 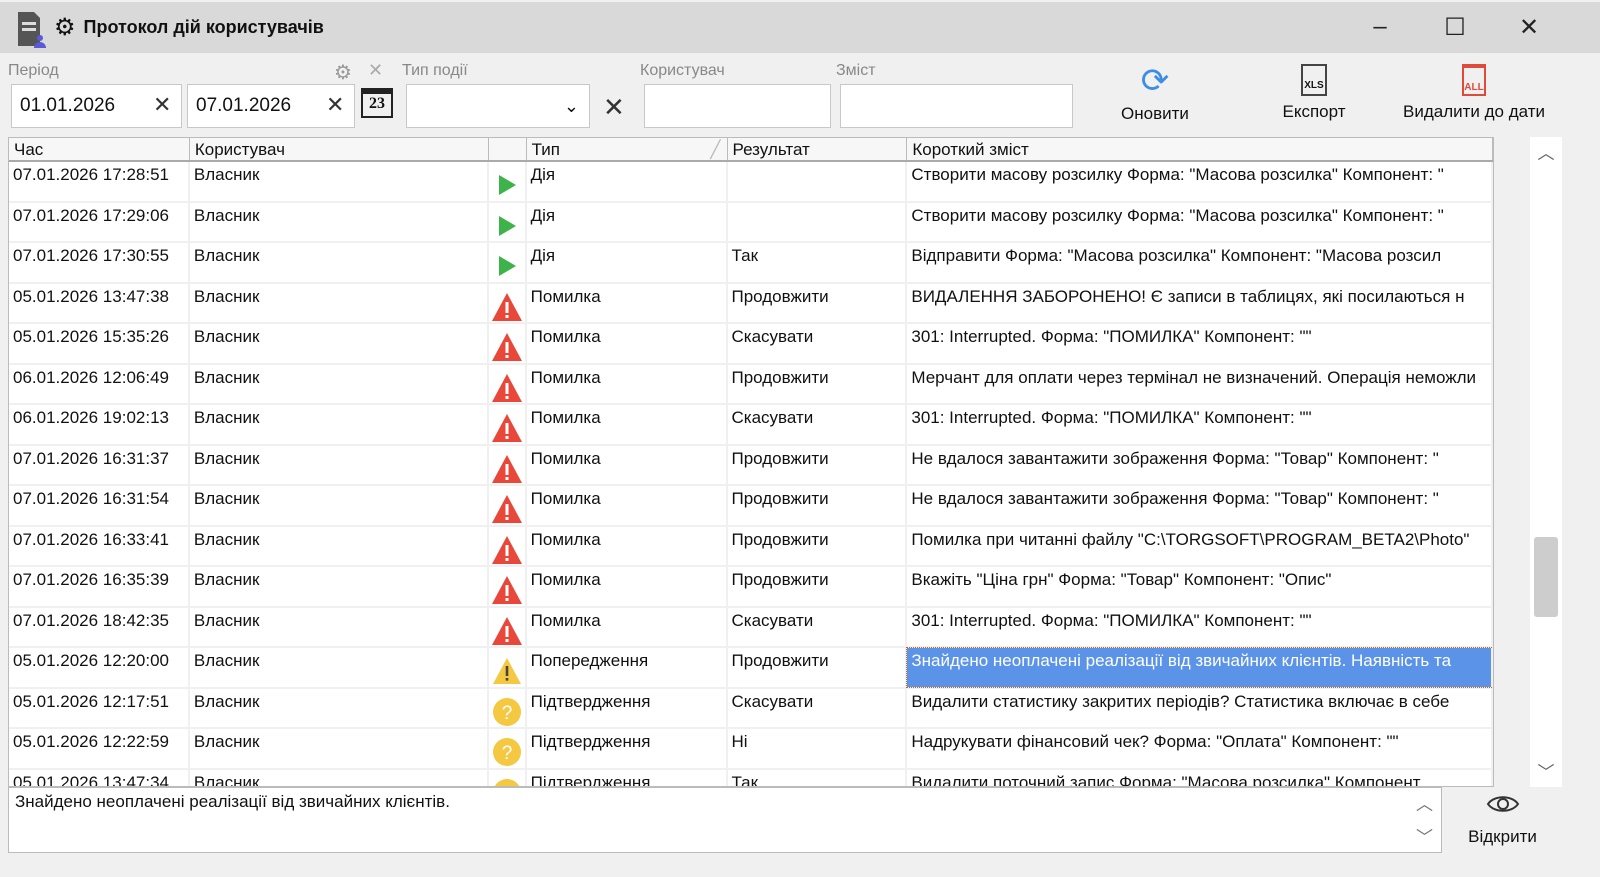 What do you see at coordinates (1546, 151) in the screenshot?
I see `scroll-up-icon: ︿` at bounding box center [1546, 151].